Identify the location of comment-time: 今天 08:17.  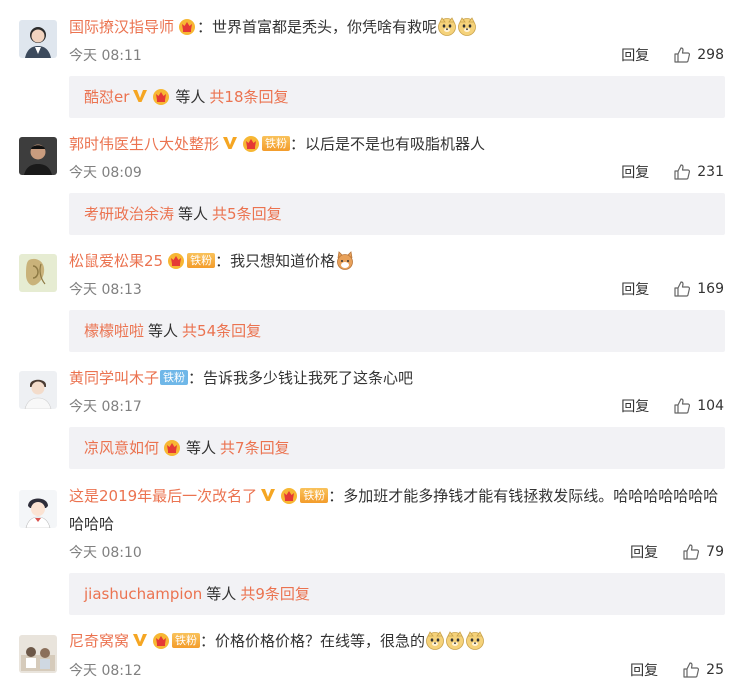
(105, 407).